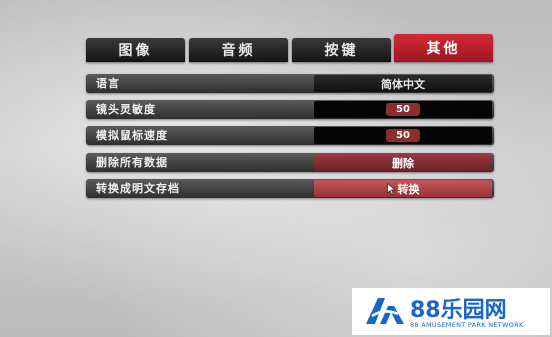  What do you see at coordinates (290, 162) in the screenshot?
I see `setting-row-delete-data: 删除所有数据 删除` at bounding box center [290, 162].